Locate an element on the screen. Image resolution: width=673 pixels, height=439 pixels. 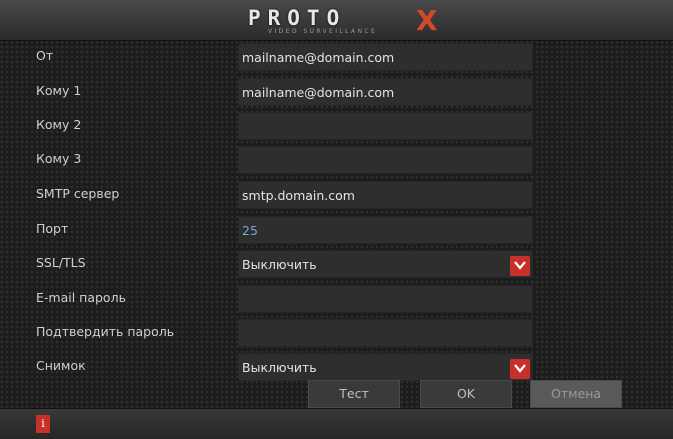
snapshot-label: Снимок is located at coordinates (61, 365).